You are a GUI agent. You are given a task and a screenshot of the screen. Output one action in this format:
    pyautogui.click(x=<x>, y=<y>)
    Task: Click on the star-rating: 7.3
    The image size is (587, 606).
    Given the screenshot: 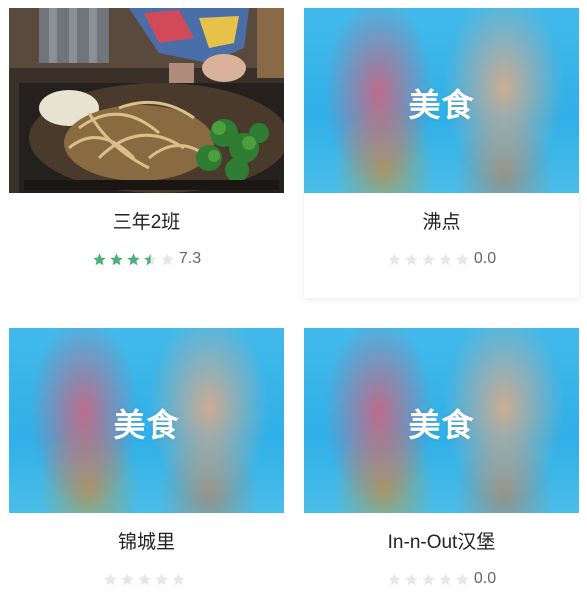 What is the action you would take?
    pyautogui.click(x=146, y=259)
    